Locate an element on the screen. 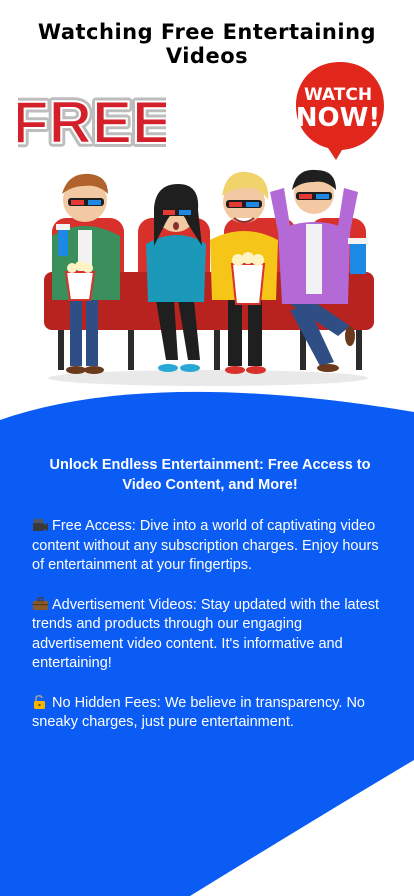  watch-badge-line1: WATCH is located at coordinates (338, 95).